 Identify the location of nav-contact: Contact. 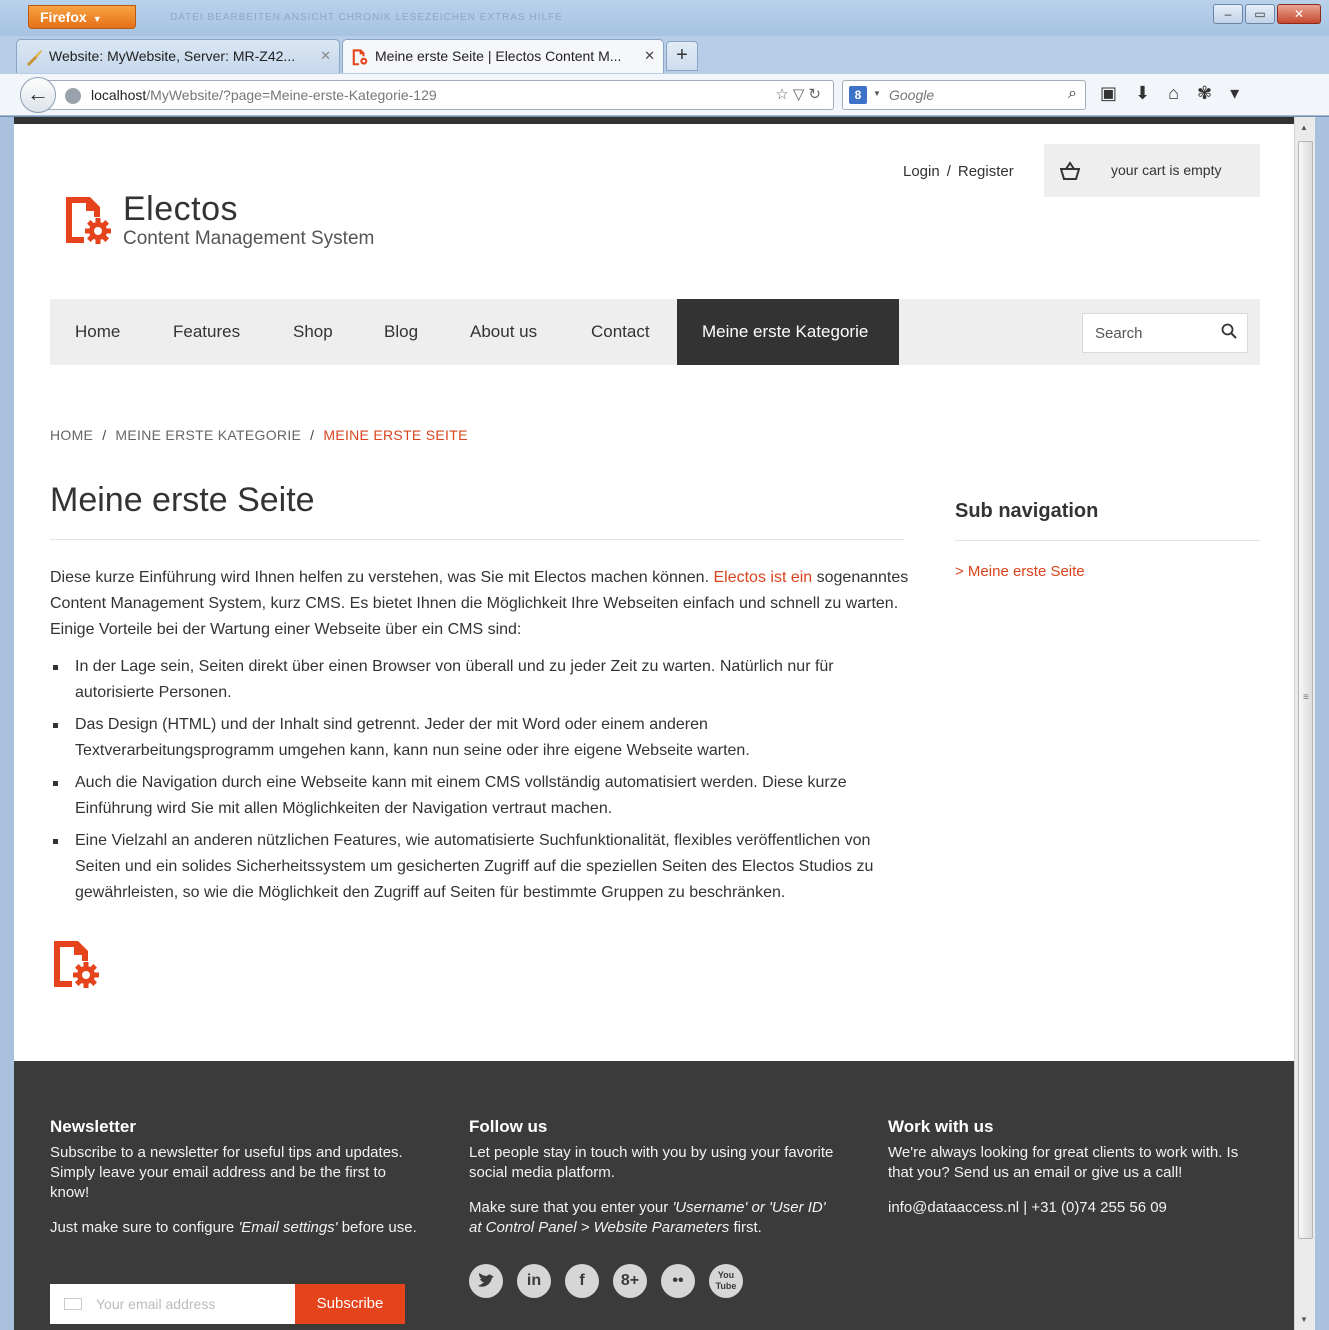
(620, 332).